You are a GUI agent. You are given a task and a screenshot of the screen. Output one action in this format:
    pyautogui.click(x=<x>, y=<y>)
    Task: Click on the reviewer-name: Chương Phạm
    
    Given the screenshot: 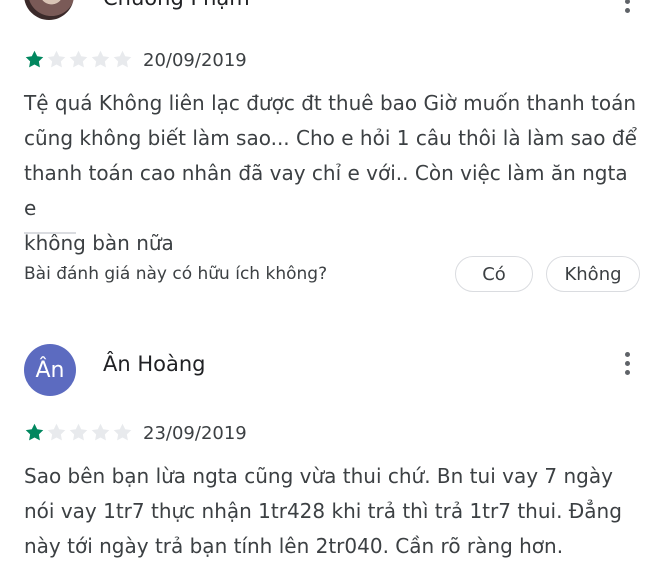 What is the action you would take?
    pyautogui.click(x=176, y=5)
    